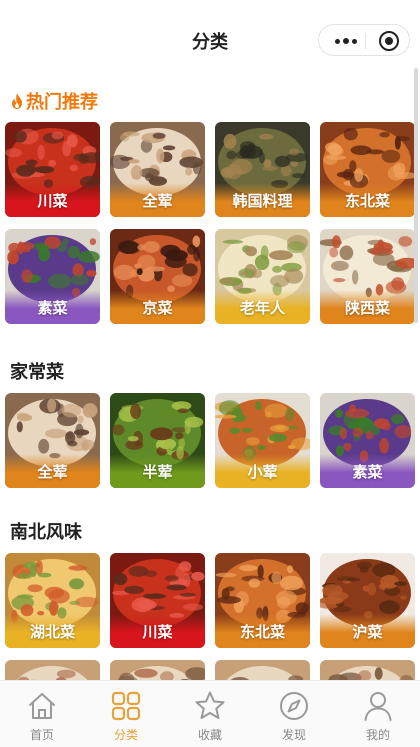 The image size is (420, 747). What do you see at coordinates (52, 600) in the screenshot?
I see `category-tile: 湖北菜` at bounding box center [52, 600].